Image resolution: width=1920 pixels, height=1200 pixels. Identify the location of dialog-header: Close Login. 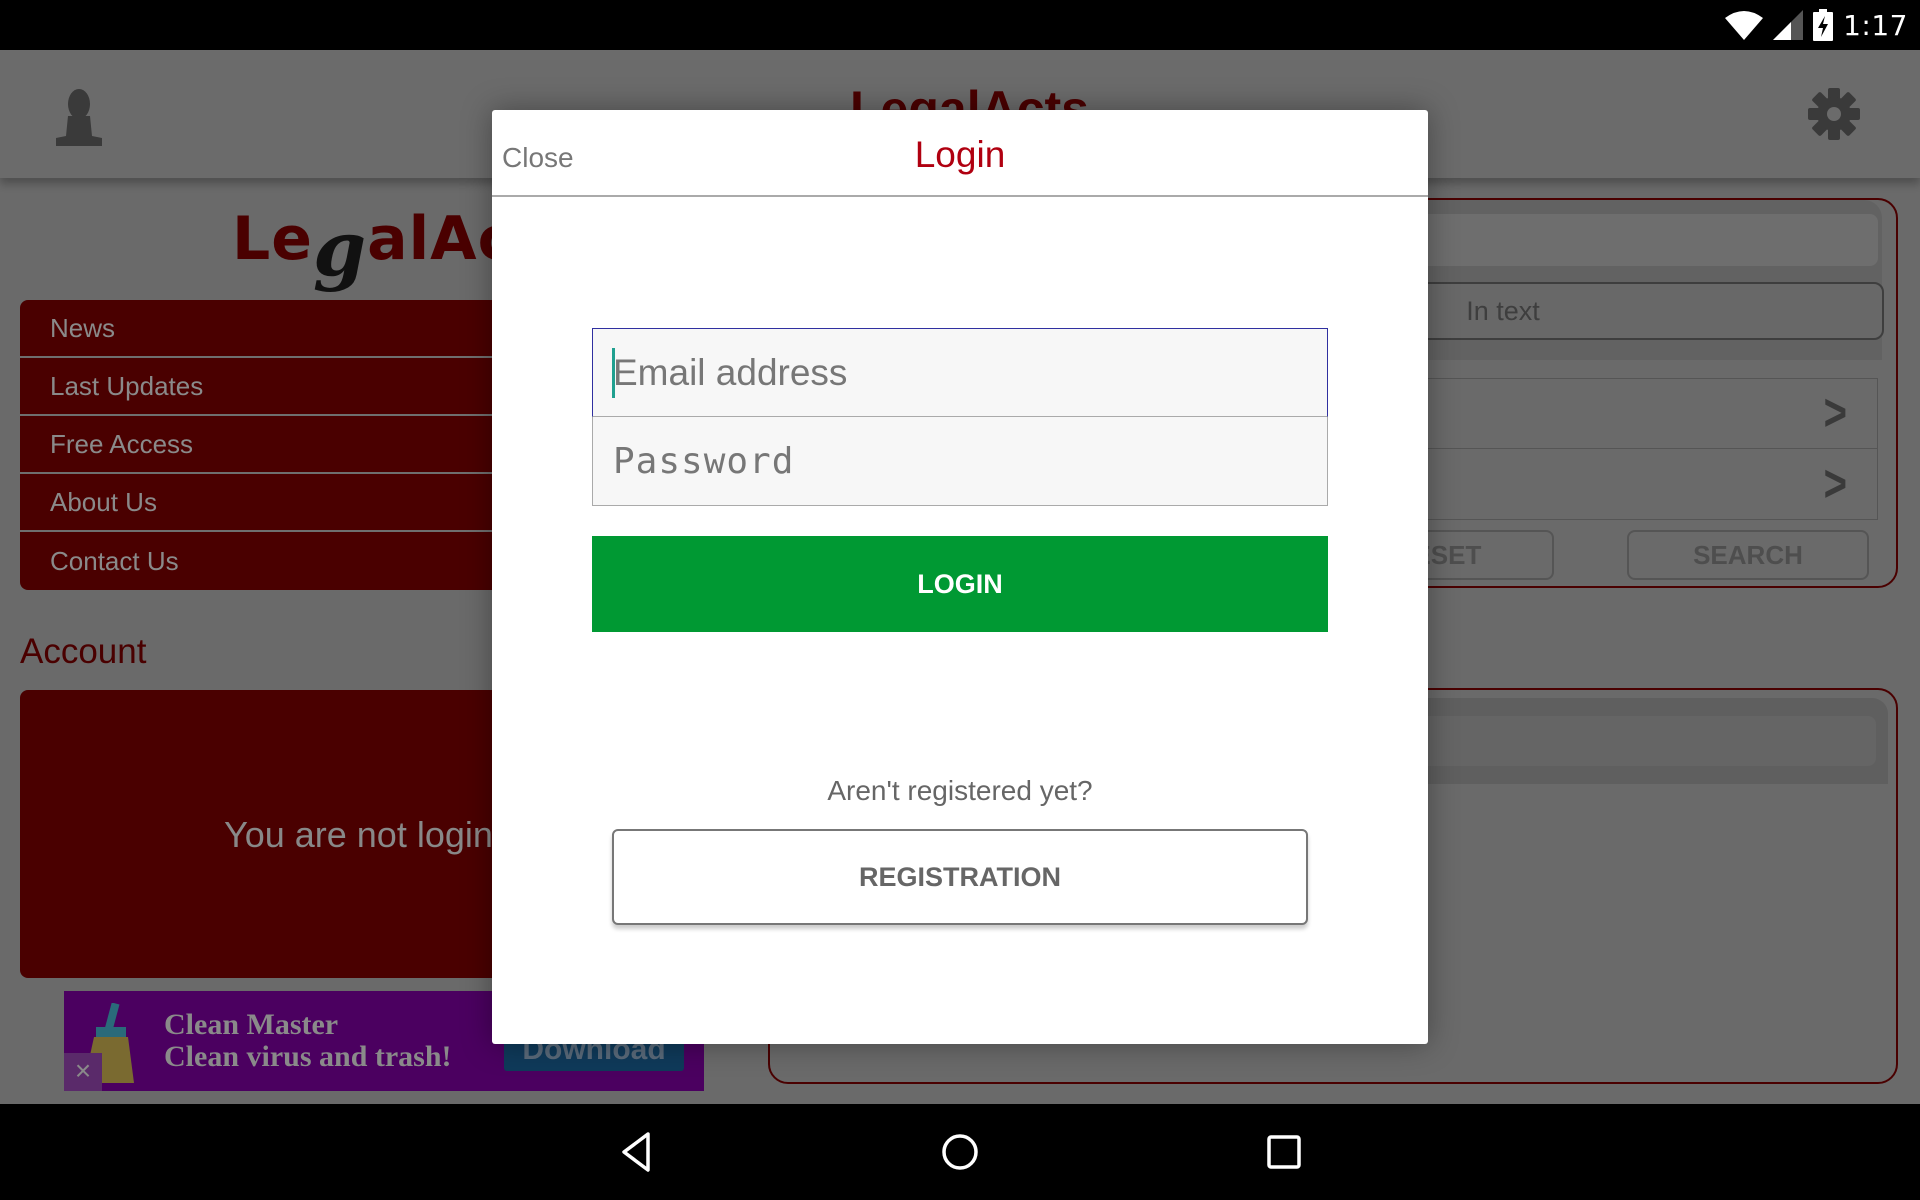
(960, 153).